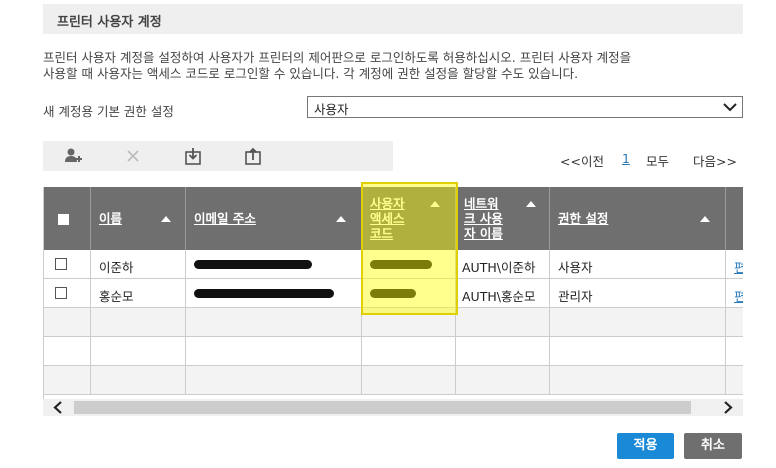 The image size is (776, 468). Describe the element at coordinates (638, 218) in the screenshot. I see `header-permission: 권한 설정` at that location.